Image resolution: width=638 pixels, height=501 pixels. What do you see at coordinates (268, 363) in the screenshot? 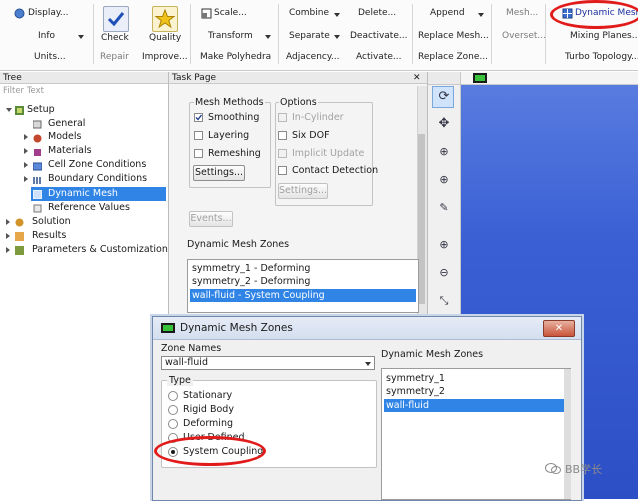
I see `zone-names-dropdown: wall-fluid` at bounding box center [268, 363].